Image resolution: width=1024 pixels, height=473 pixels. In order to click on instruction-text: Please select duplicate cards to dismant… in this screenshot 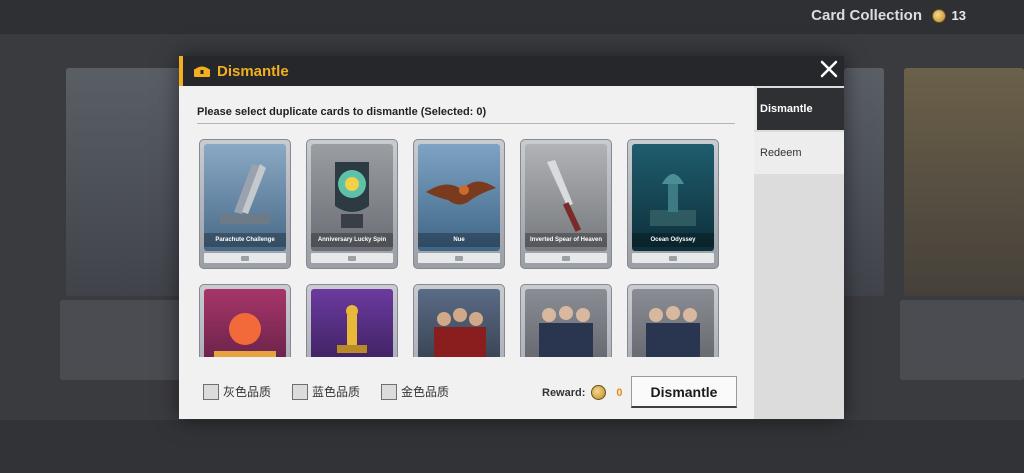, I will do `click(342, 112)`.